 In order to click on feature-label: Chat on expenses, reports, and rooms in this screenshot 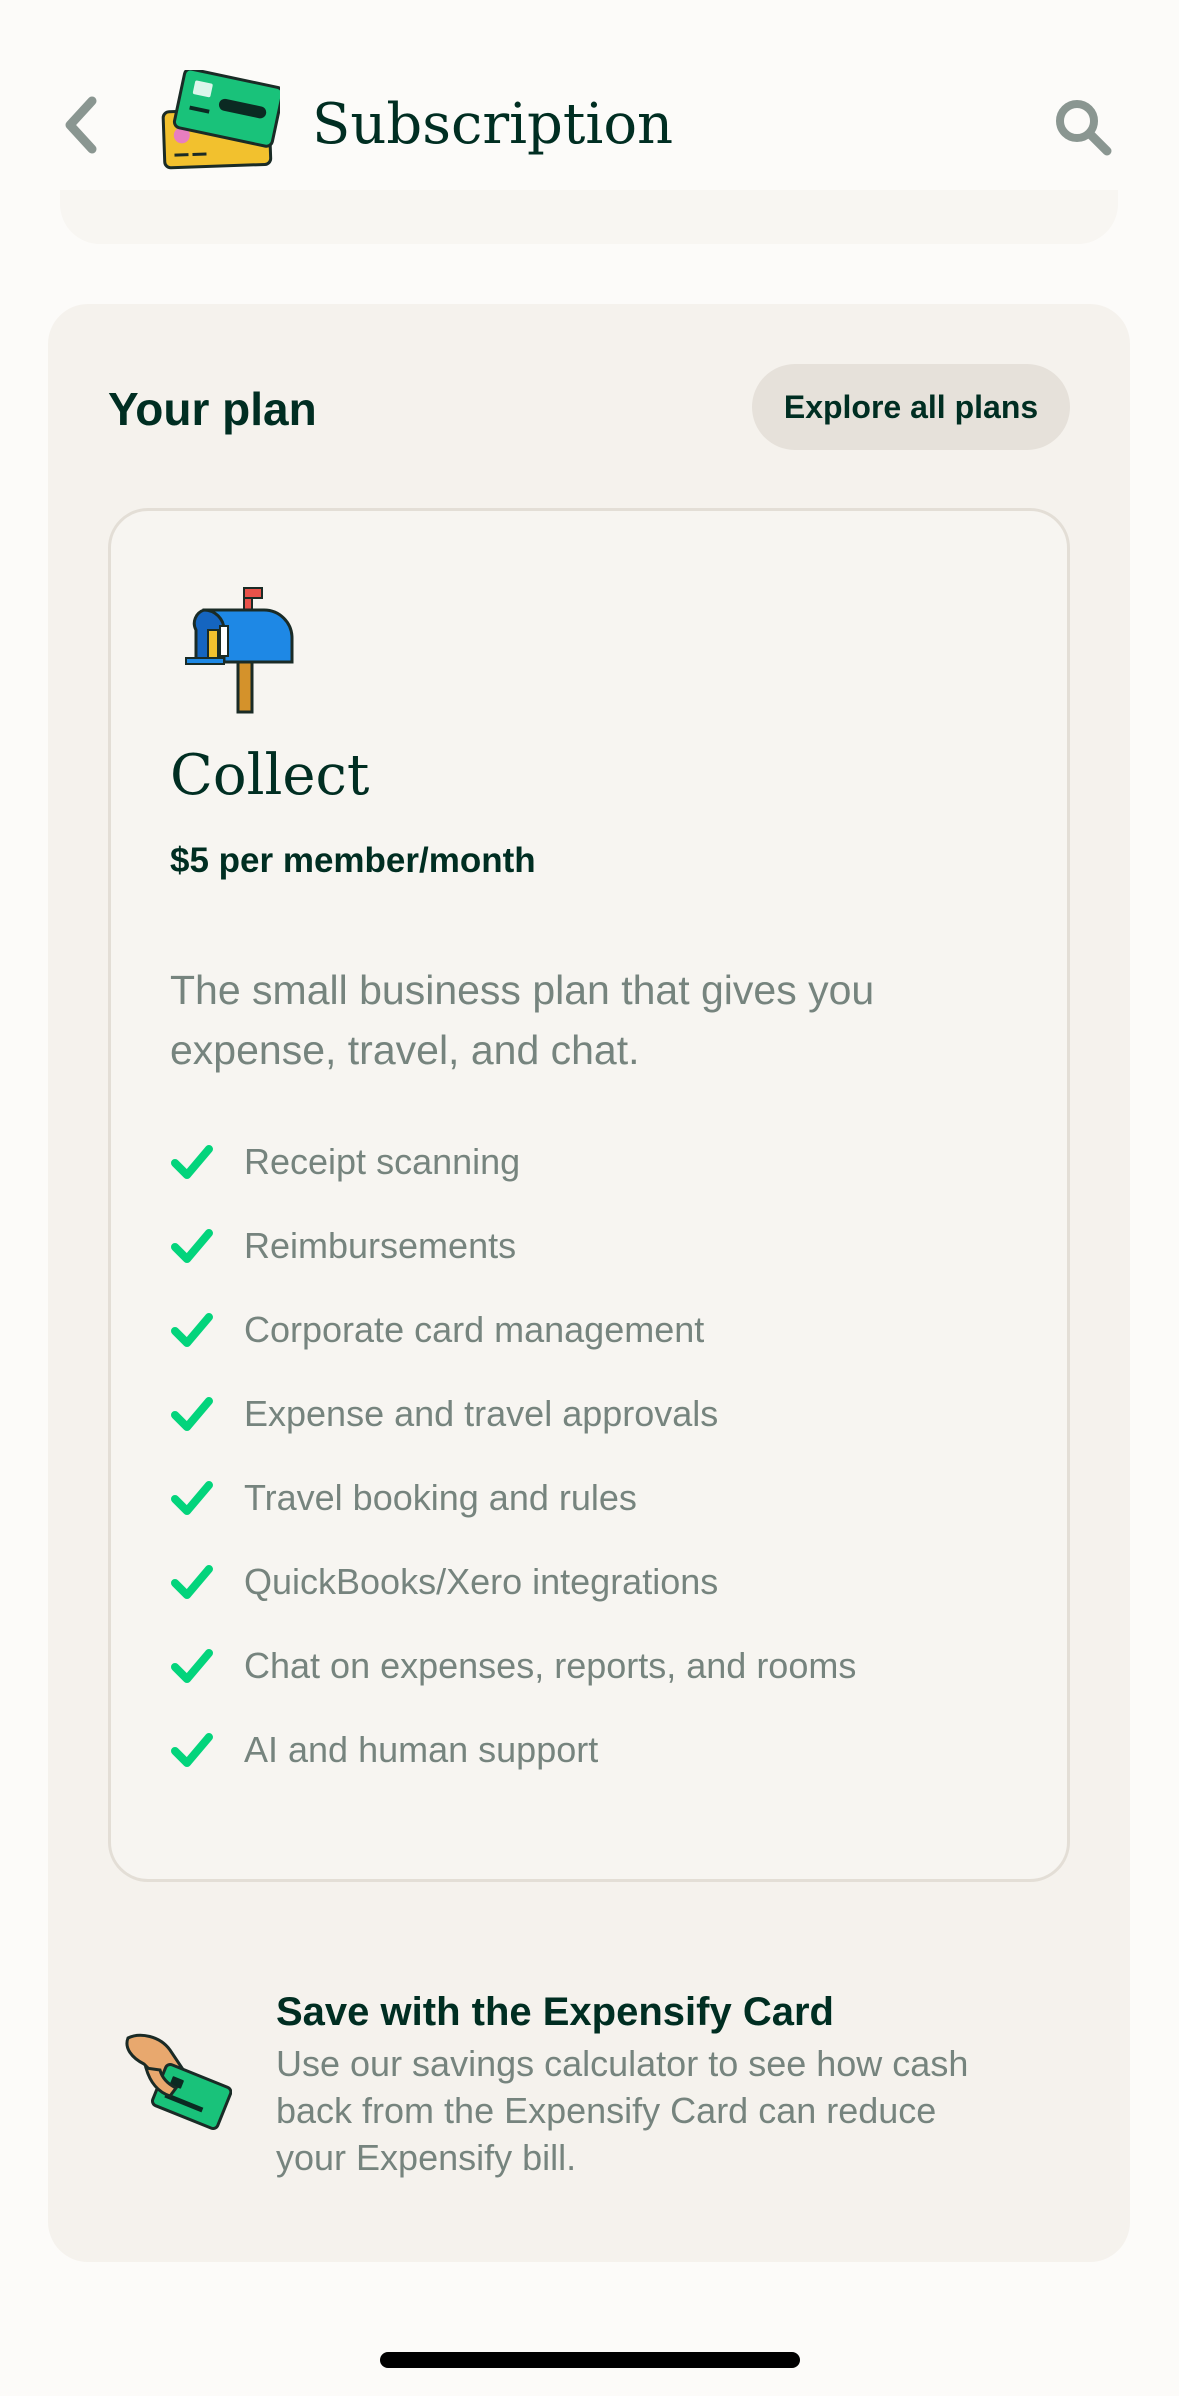, I will do `click(550, 1665)`.